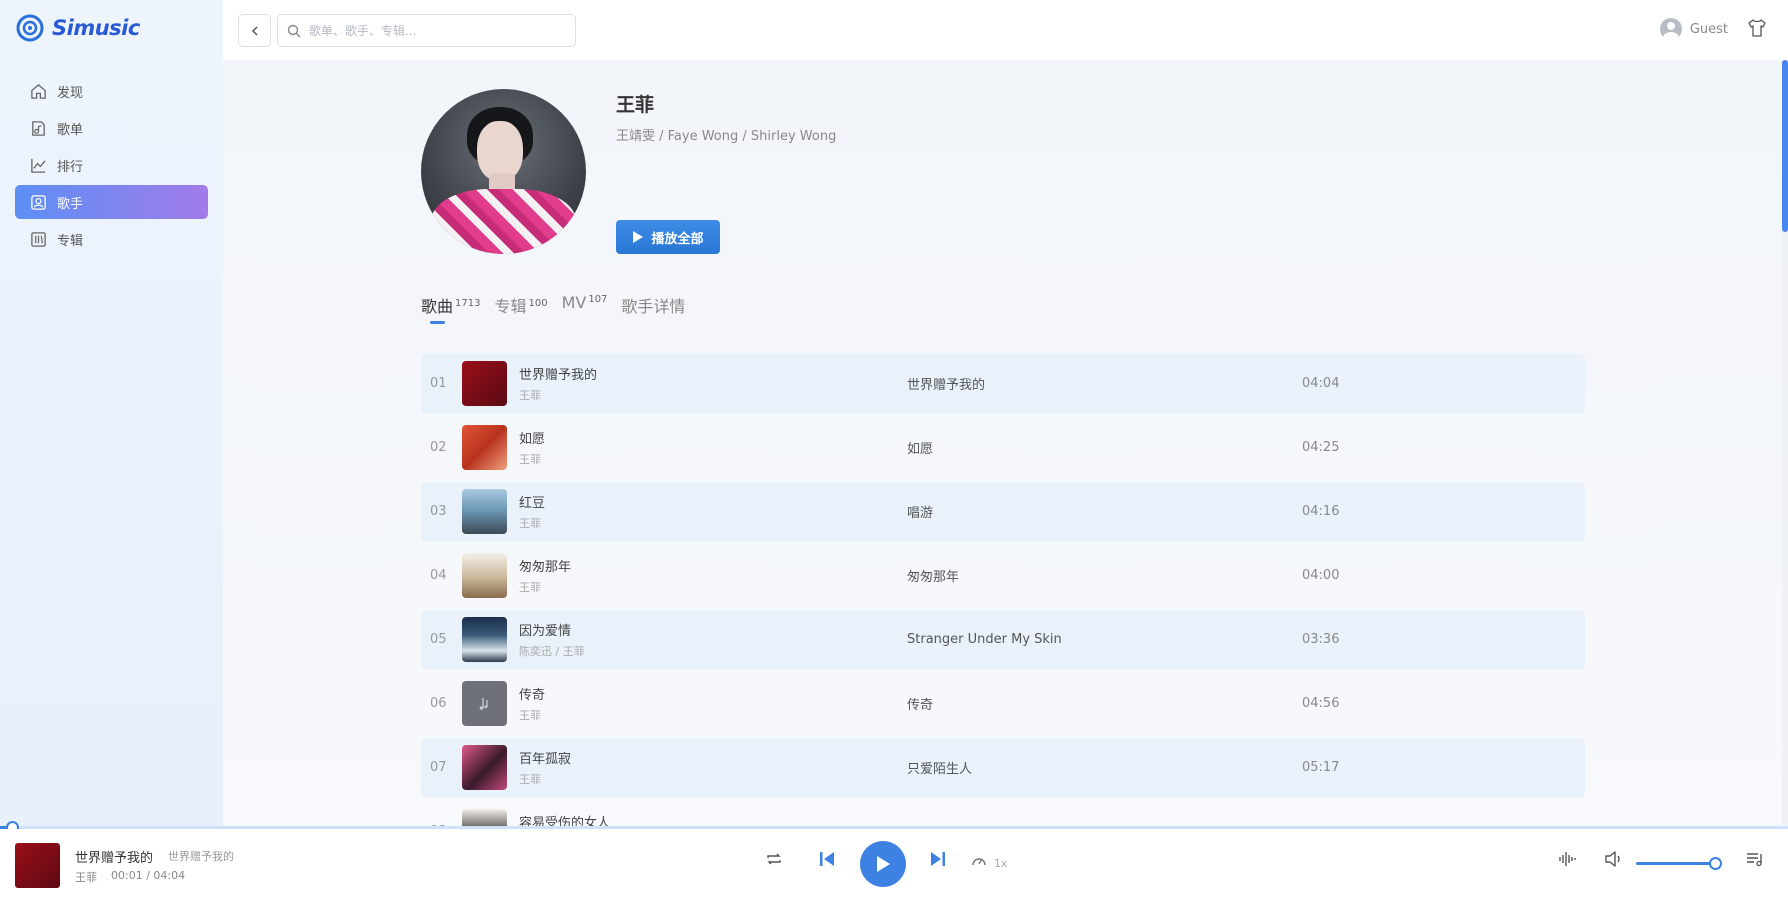 The image size is (1788, 898). I want to click on sidebar-item-artists: 歌手, so click(111, 202).